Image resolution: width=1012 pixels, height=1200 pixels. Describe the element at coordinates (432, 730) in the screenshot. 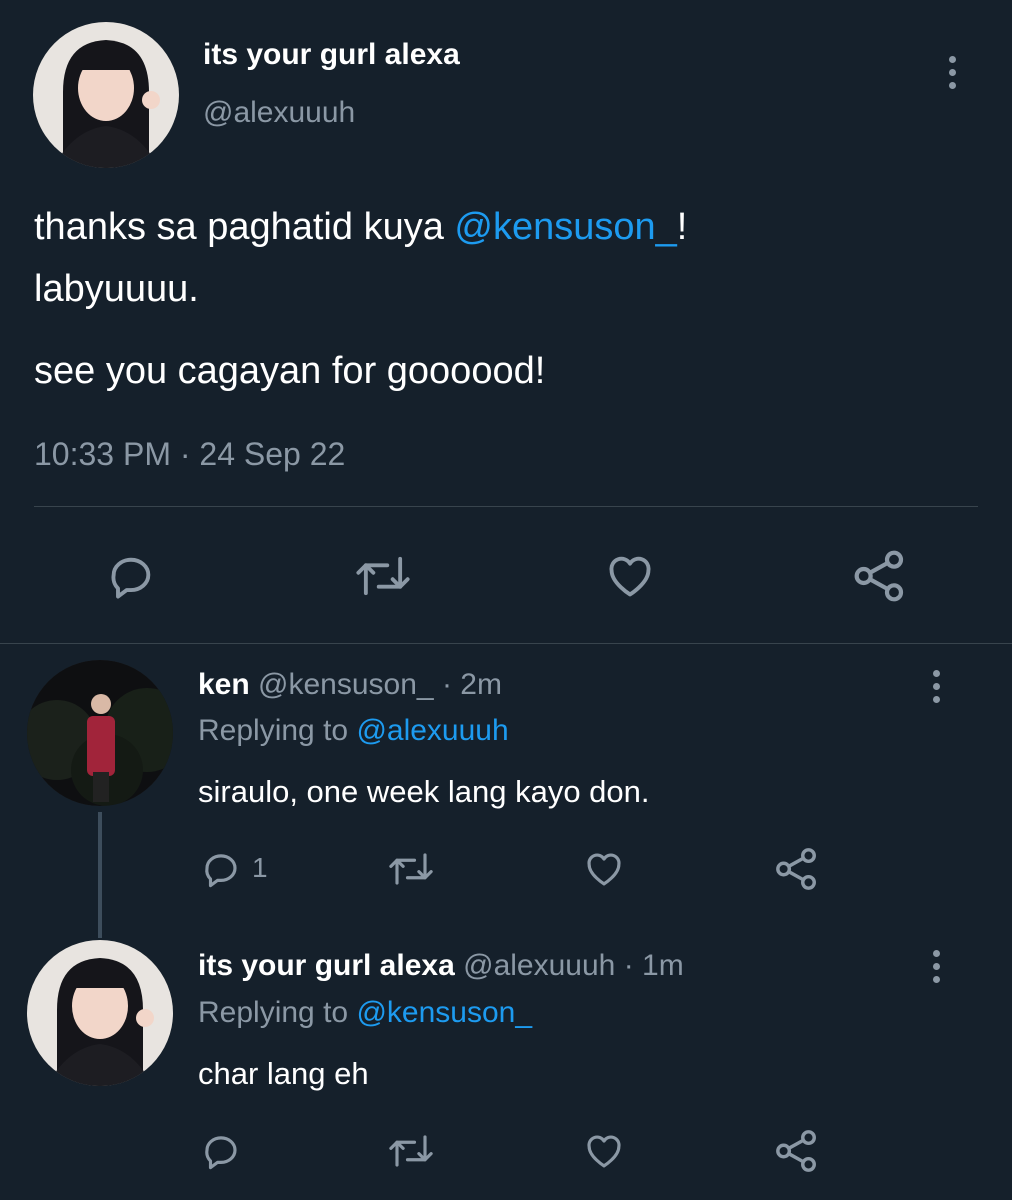

I see `replying-to-handle: @alexuuuh` at that location.